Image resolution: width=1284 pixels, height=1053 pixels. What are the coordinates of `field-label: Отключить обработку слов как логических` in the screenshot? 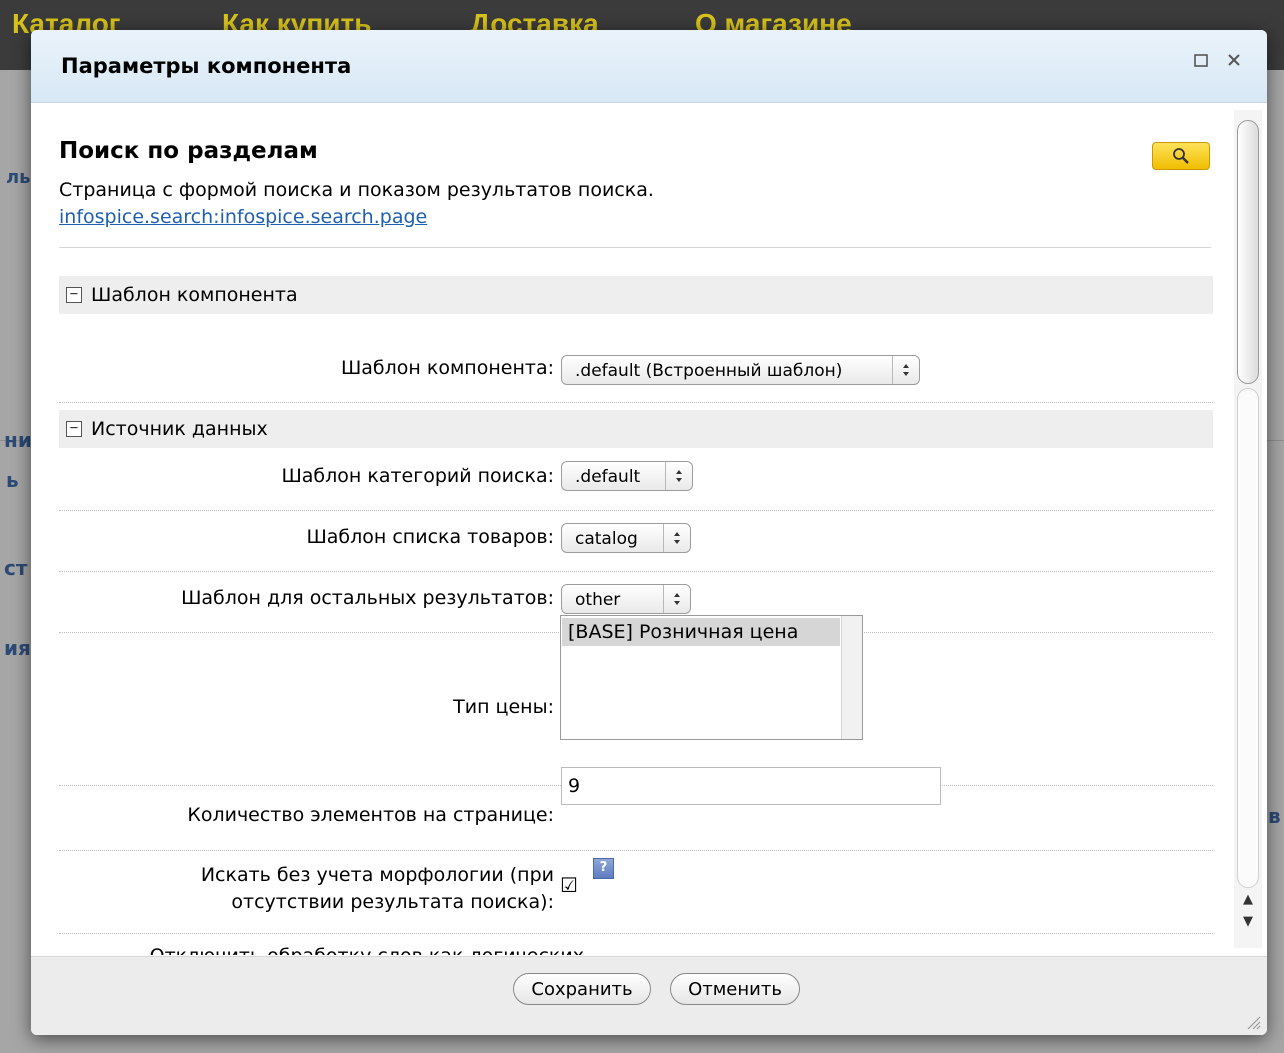 It's located at (367, 950).